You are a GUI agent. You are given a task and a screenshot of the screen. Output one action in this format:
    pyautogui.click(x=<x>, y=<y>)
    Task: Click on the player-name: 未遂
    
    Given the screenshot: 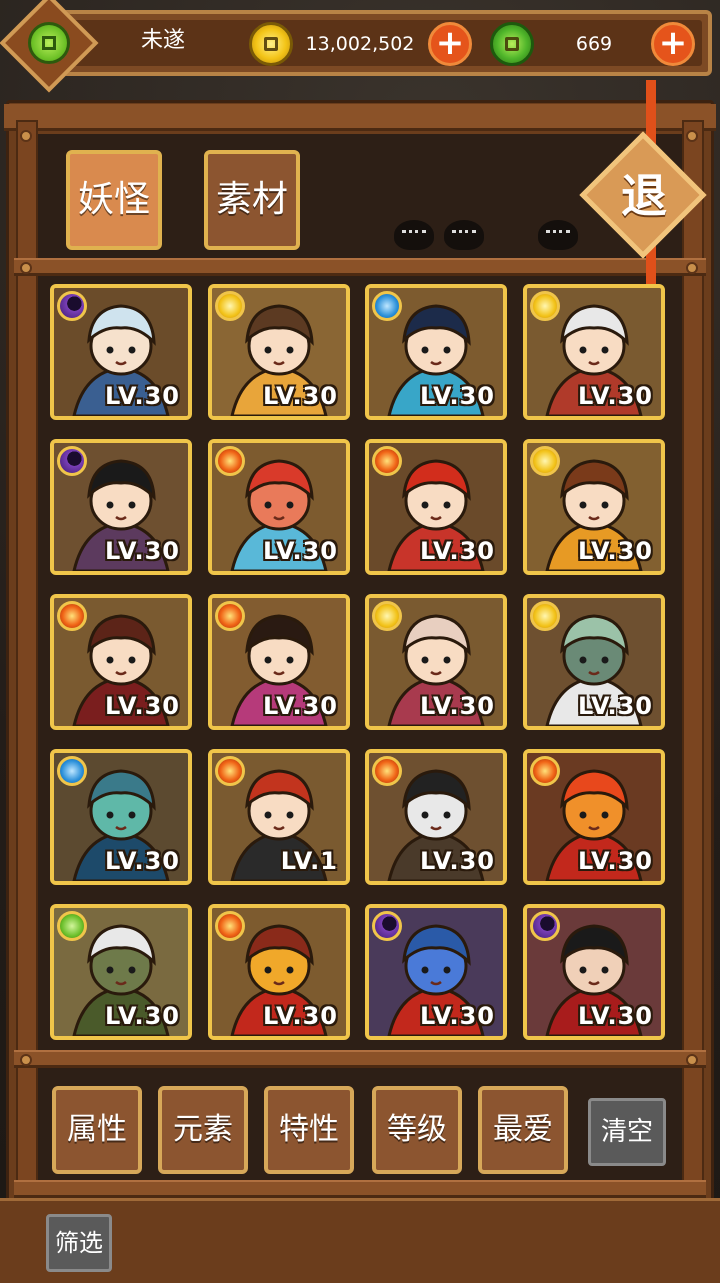 What is the action you would take?
    pyautogui.click(x=162, y=40)
    